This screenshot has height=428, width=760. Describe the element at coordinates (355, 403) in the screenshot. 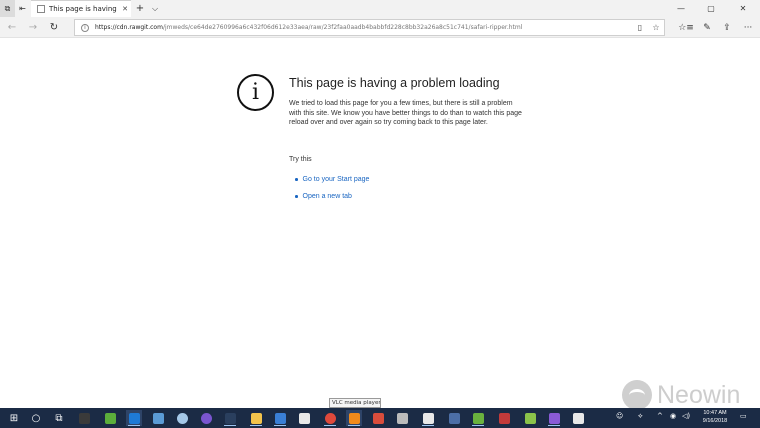

I see `taskbar-tooltip: VLC media player` at that location.